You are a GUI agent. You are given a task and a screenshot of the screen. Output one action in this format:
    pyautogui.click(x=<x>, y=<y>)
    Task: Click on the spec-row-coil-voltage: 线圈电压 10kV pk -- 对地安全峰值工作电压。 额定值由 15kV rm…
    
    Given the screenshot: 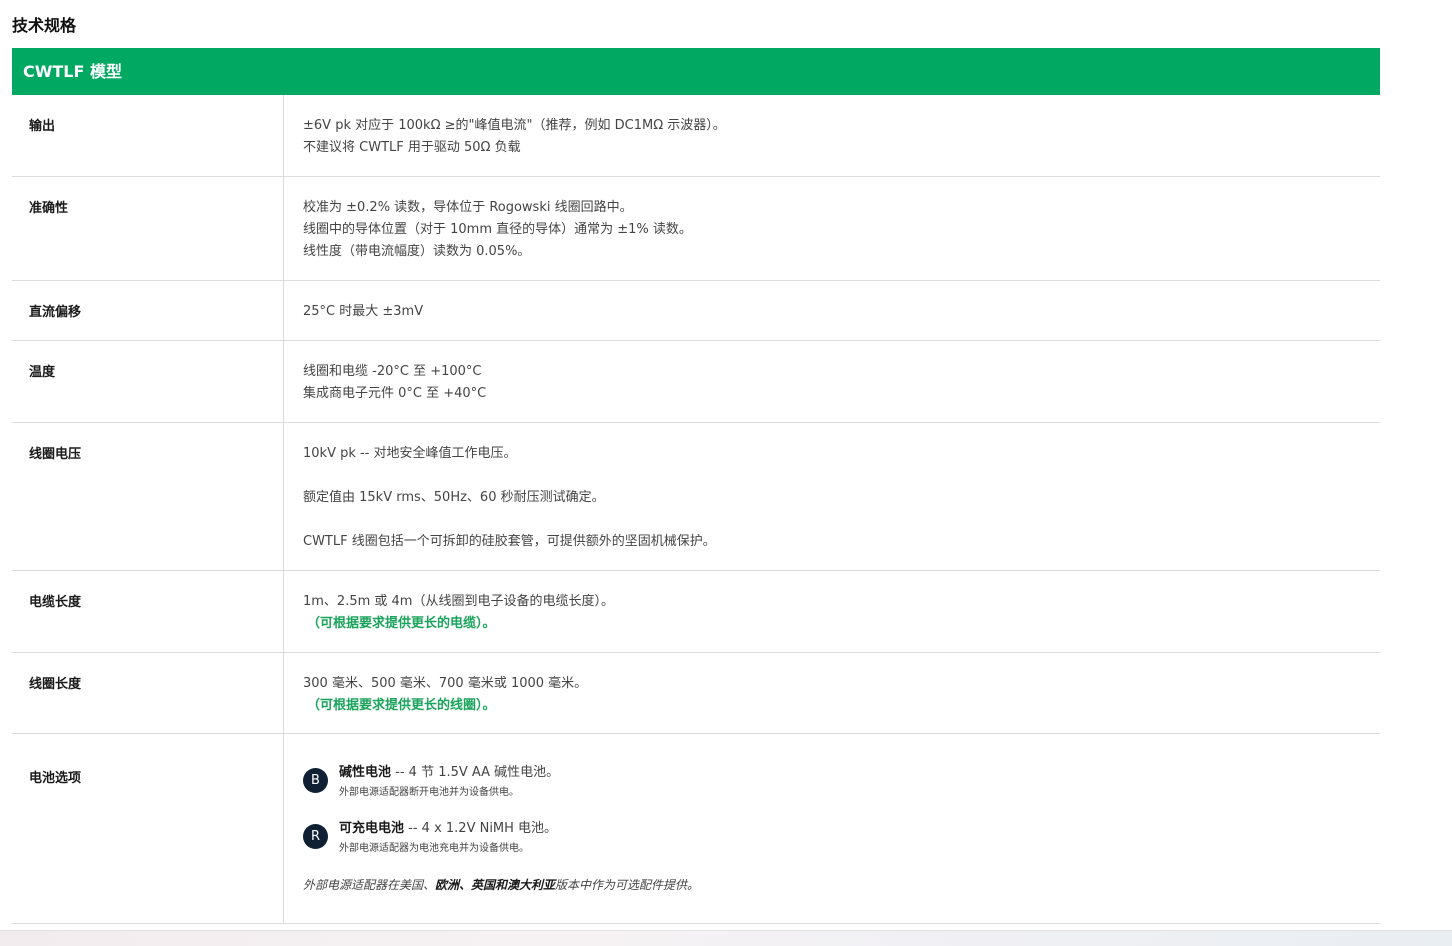 What is the action you would take?
    pyautogui.click(x=696, y=497)
    